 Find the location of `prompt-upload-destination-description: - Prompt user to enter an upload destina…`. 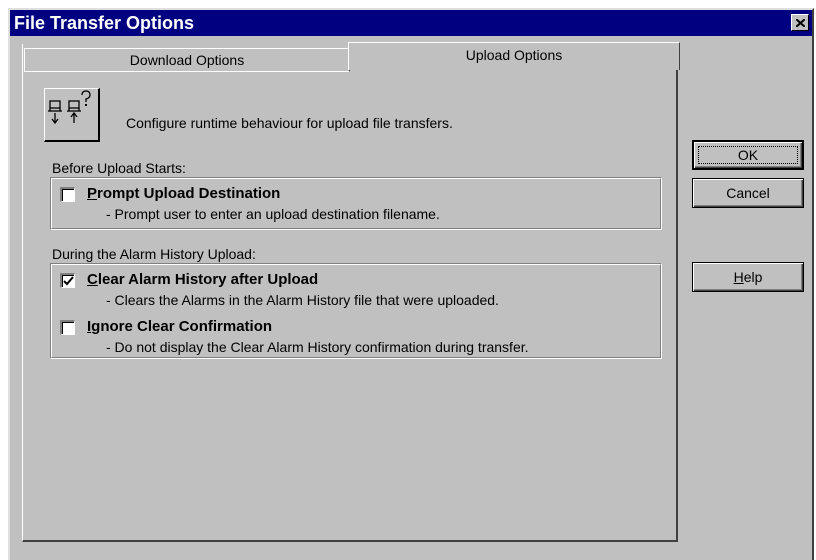

prompt-upload-destination-description: - Prompt user to enter an upload destina… is located at coordinates (273, 214).